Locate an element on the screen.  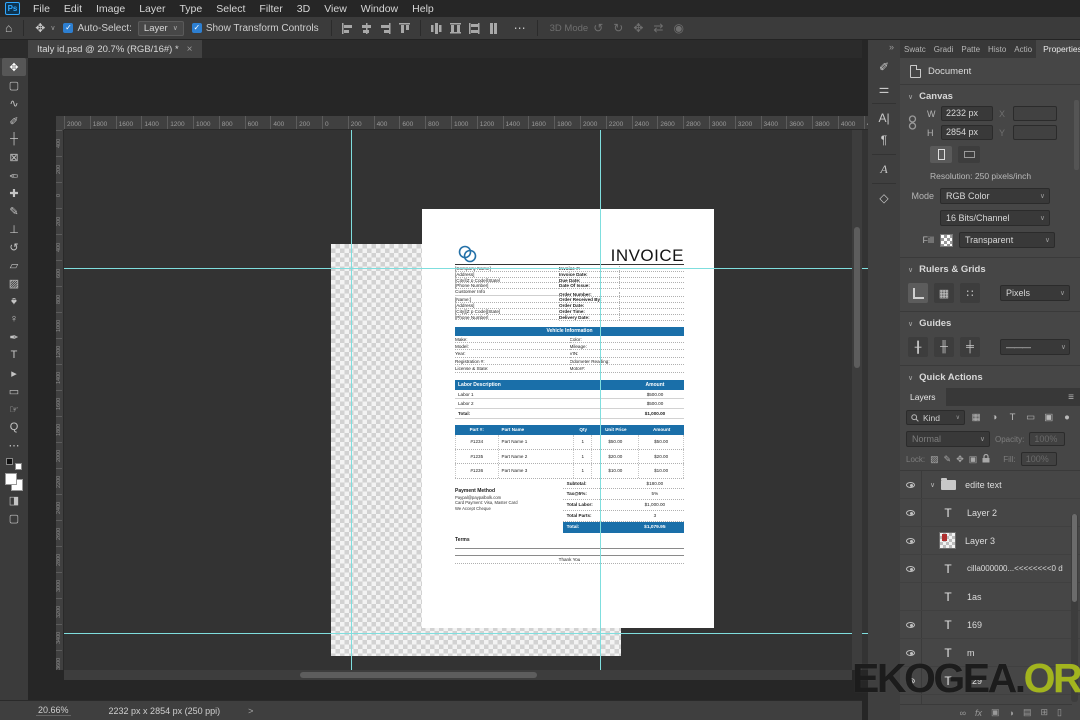
layer-filter-dropdown: Kind ∨ is located at coordinates (936, 417).